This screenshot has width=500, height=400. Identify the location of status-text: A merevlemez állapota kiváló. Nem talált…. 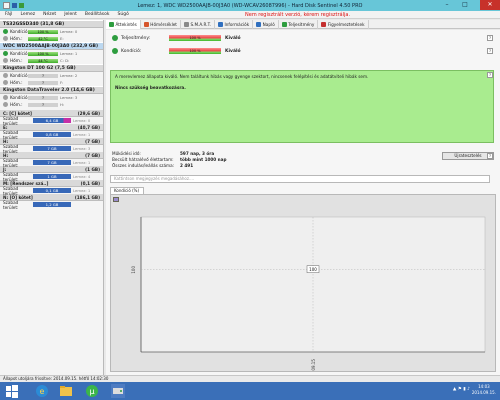
(242, 76).